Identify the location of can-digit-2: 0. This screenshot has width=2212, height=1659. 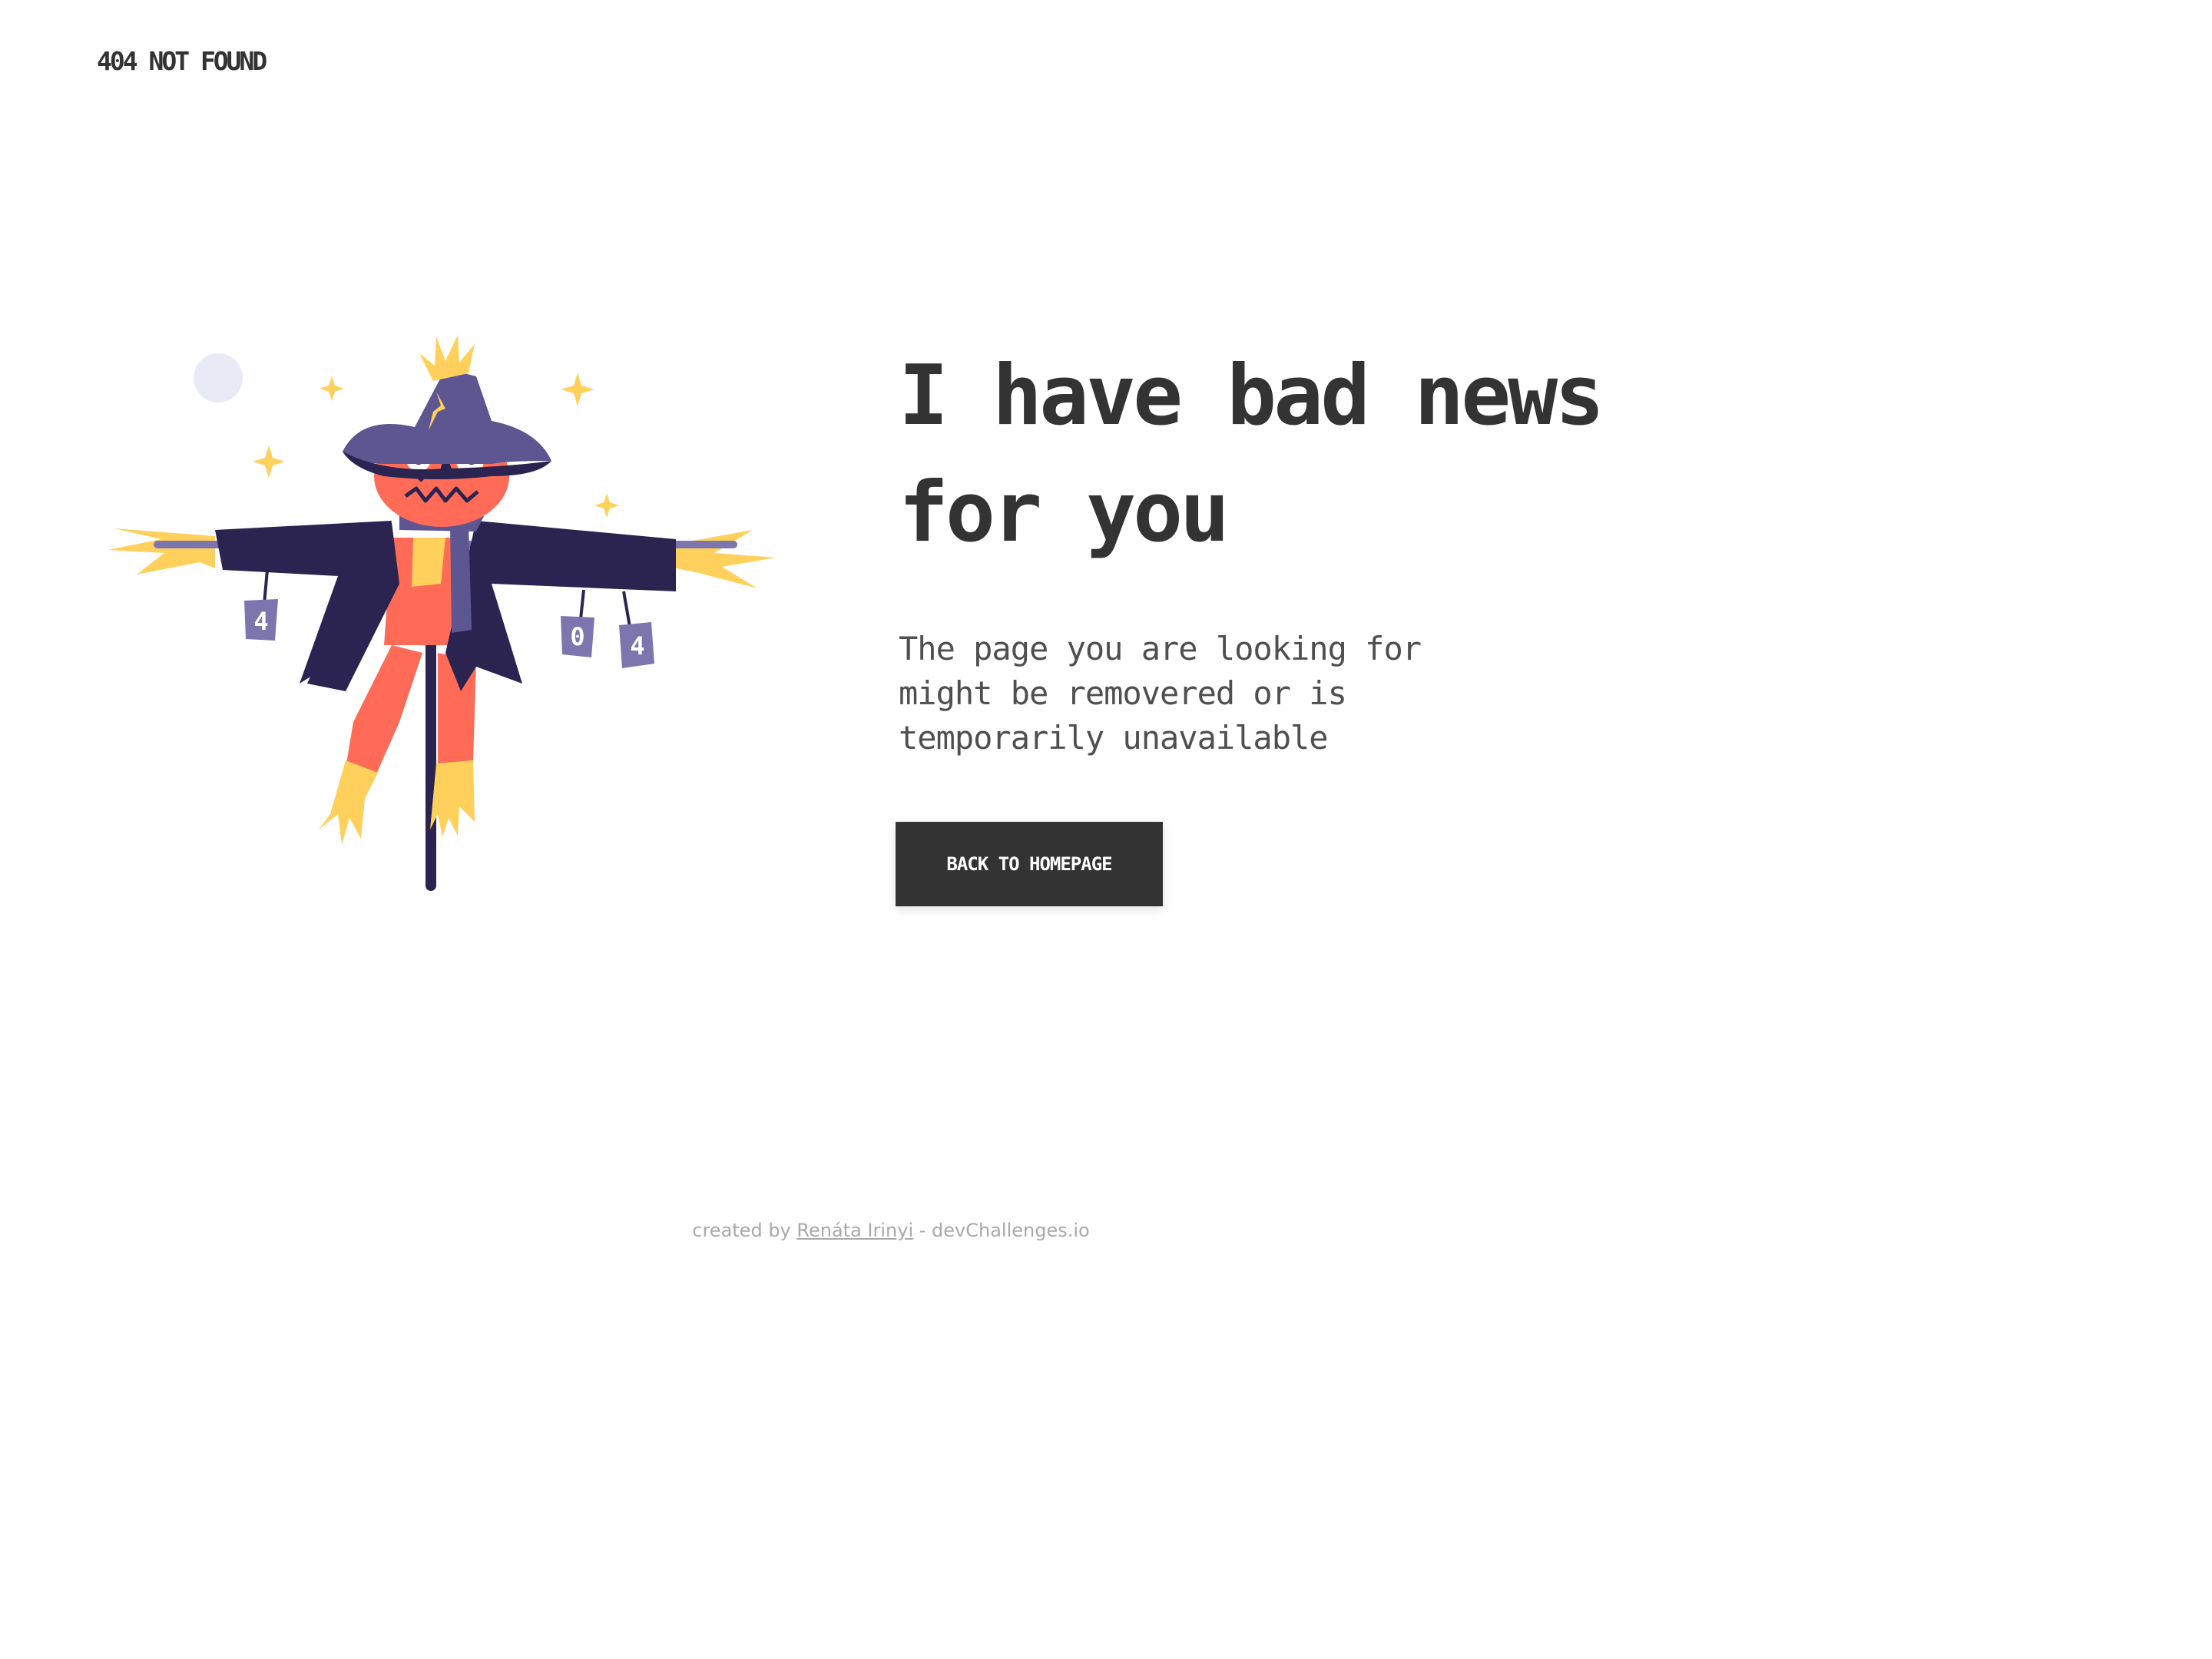
(577, 637).